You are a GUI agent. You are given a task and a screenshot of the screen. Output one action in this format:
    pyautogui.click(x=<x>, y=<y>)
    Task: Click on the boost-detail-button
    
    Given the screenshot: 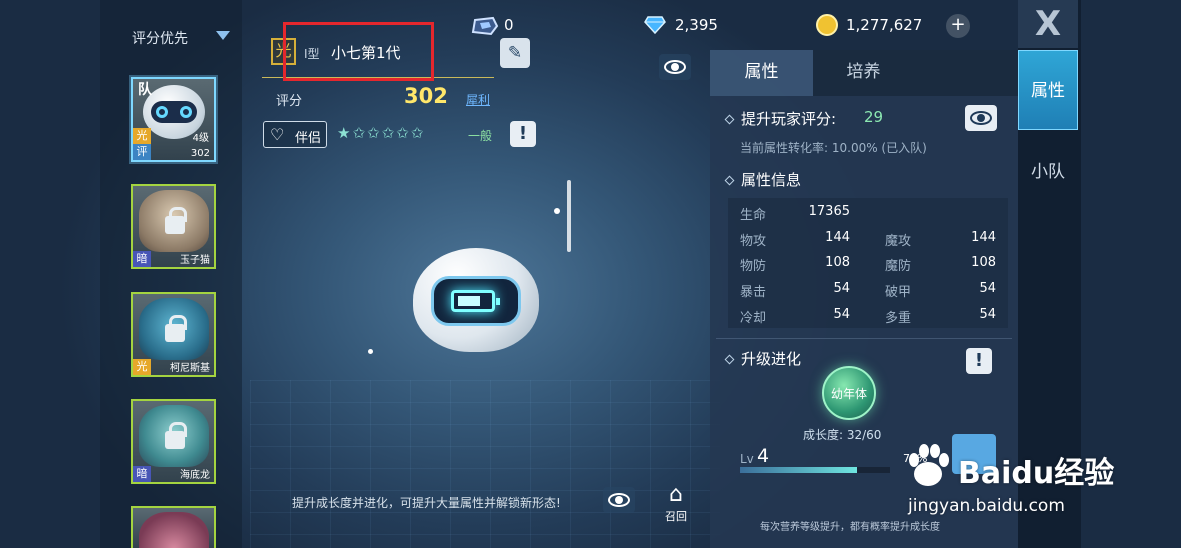 What is the action you would take?
    pyautogui.click(x=981, y=118)
    